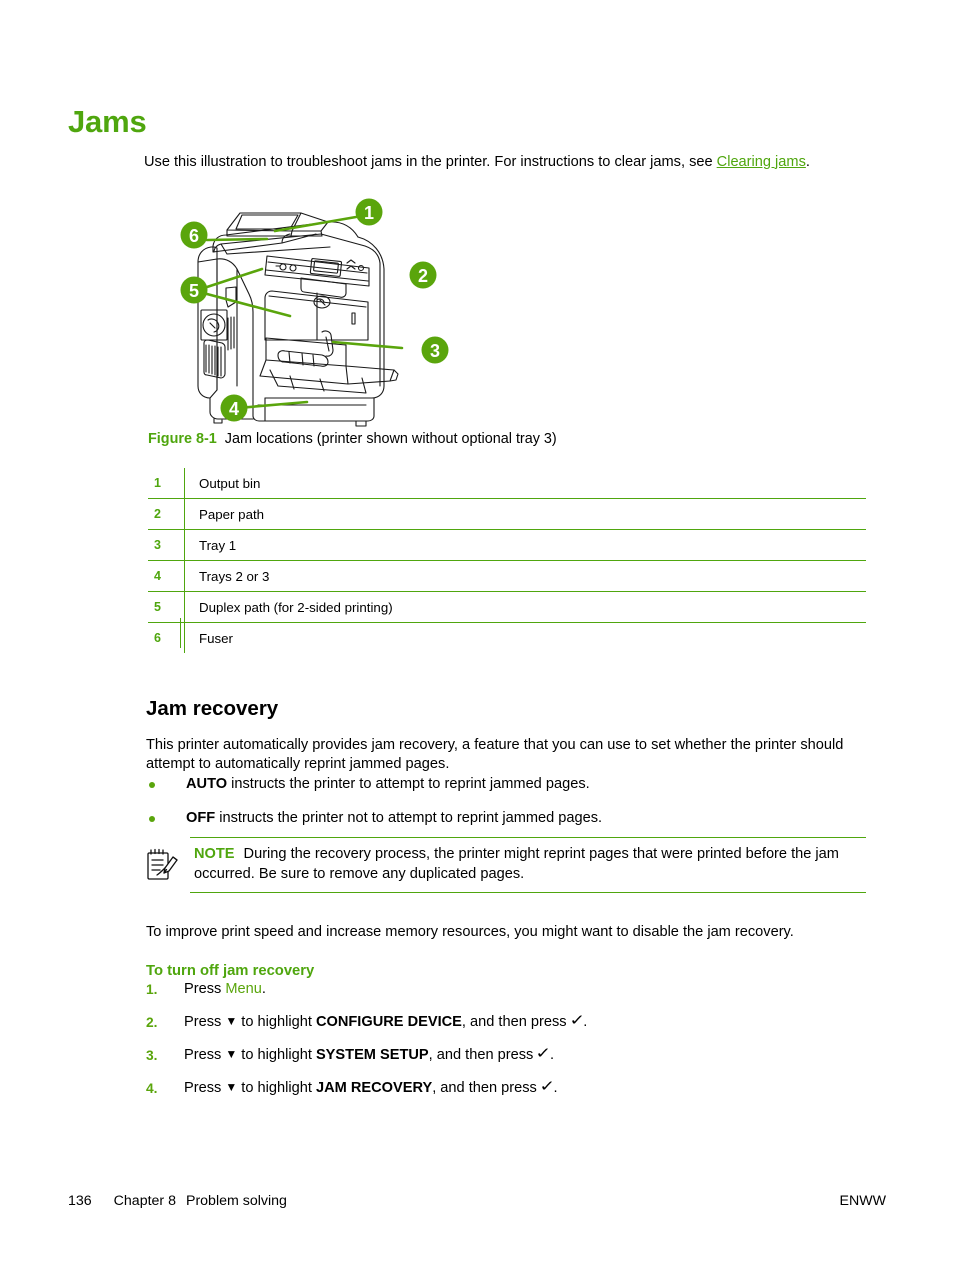 The image size is (954, 1270). Describe the element at coordinates (107, 121) in the screenshot. I see `page-title: Jams` at that location.